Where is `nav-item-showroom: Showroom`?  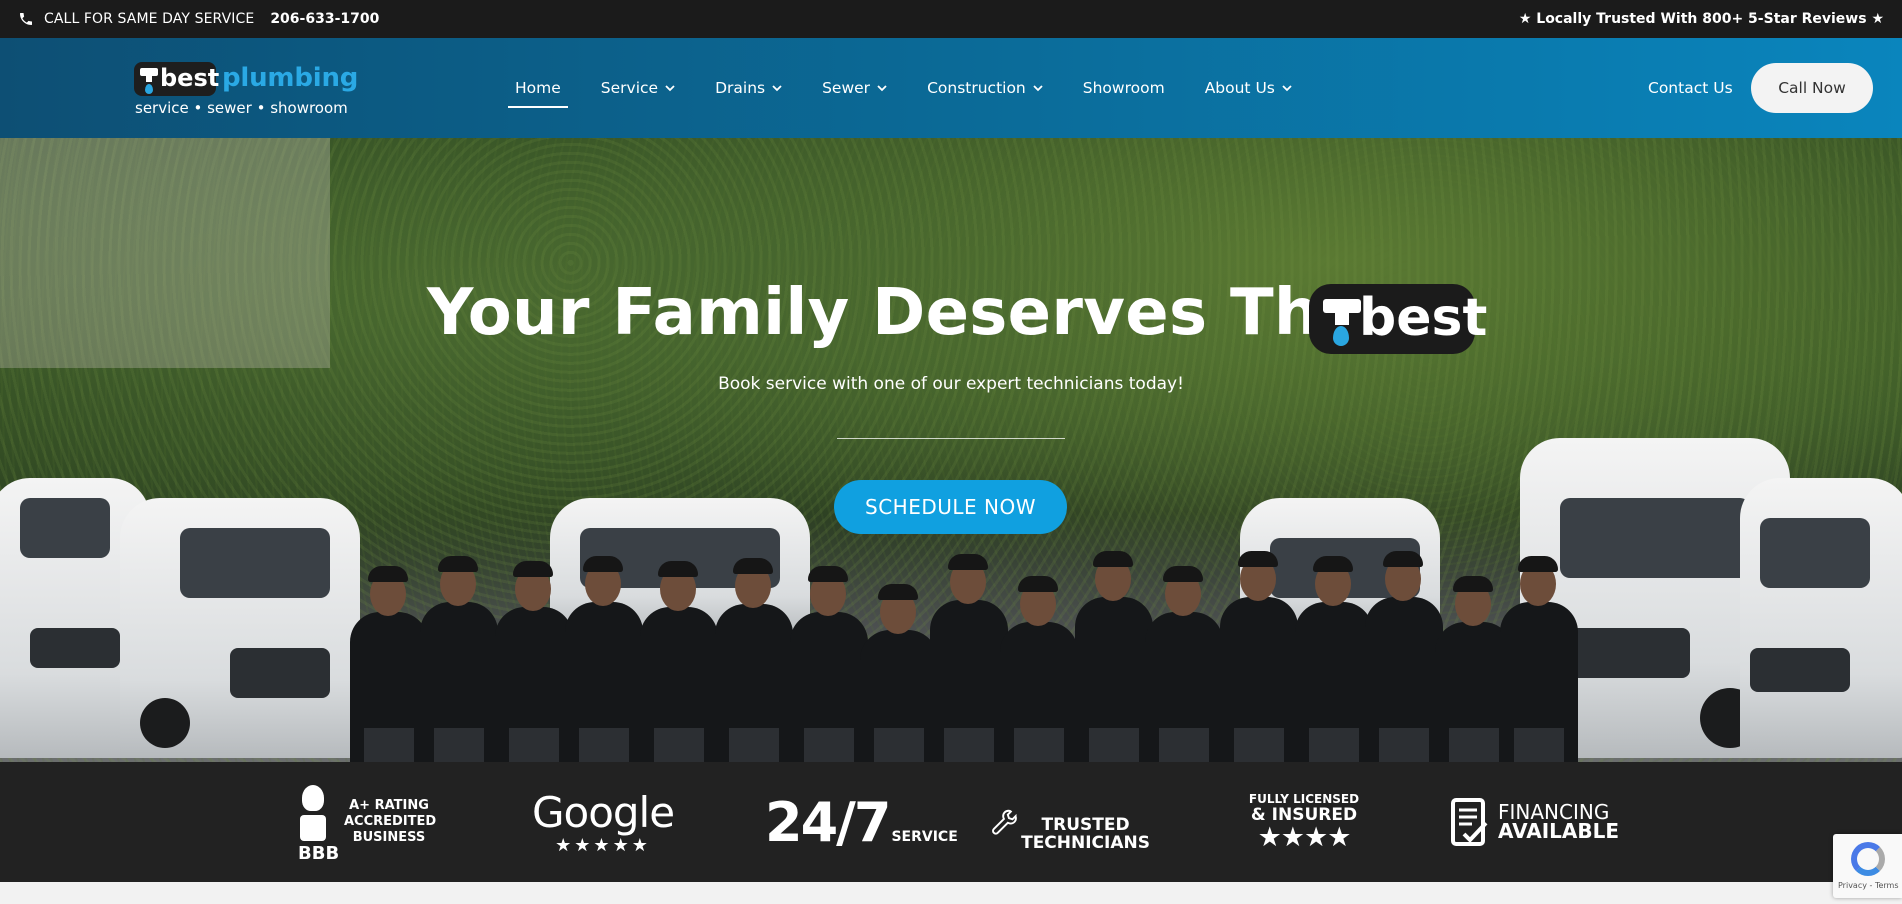 nav-item-showroom: Showroom is located at coordinates (1124, 88).